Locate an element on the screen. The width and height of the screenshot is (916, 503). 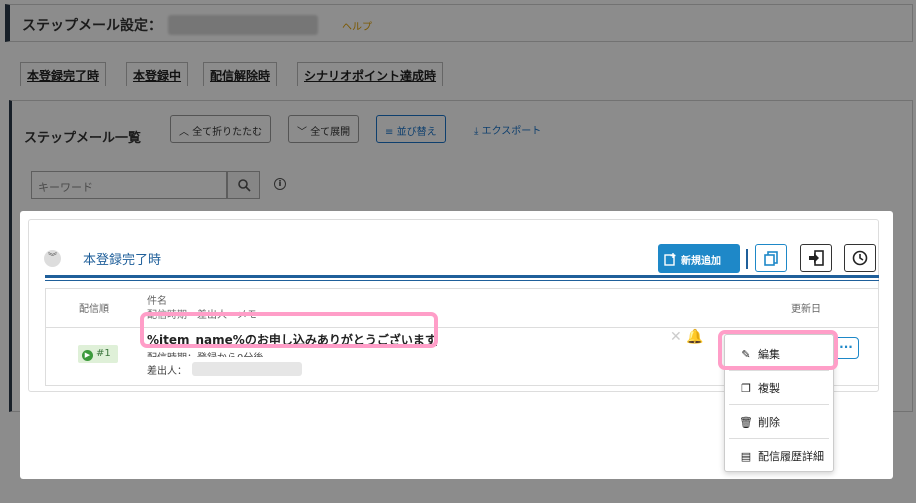
page-header: ステップメール設定： ヘルプ is located at coordinates (459, 23).